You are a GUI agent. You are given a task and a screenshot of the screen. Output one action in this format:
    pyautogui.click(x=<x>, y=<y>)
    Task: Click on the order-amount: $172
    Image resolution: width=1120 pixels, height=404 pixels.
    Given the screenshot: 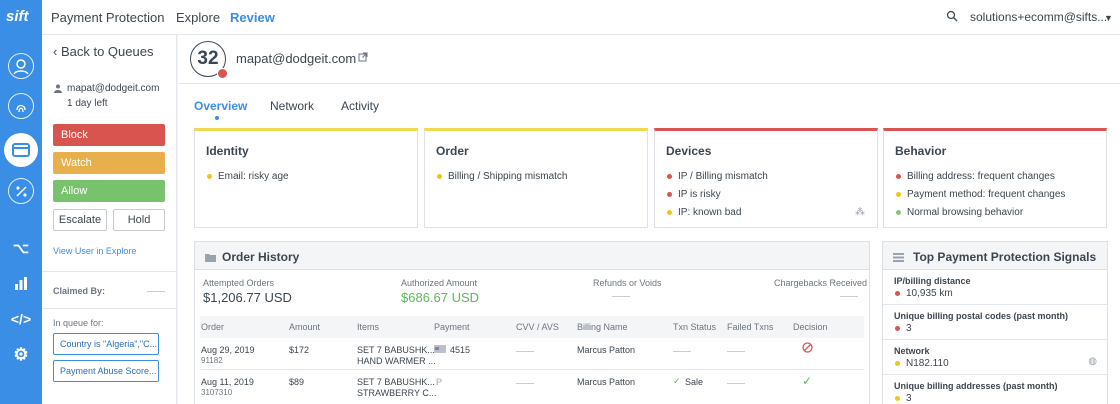 What is the action you would take?
    pyautogui.click(x=299, y=350)
    